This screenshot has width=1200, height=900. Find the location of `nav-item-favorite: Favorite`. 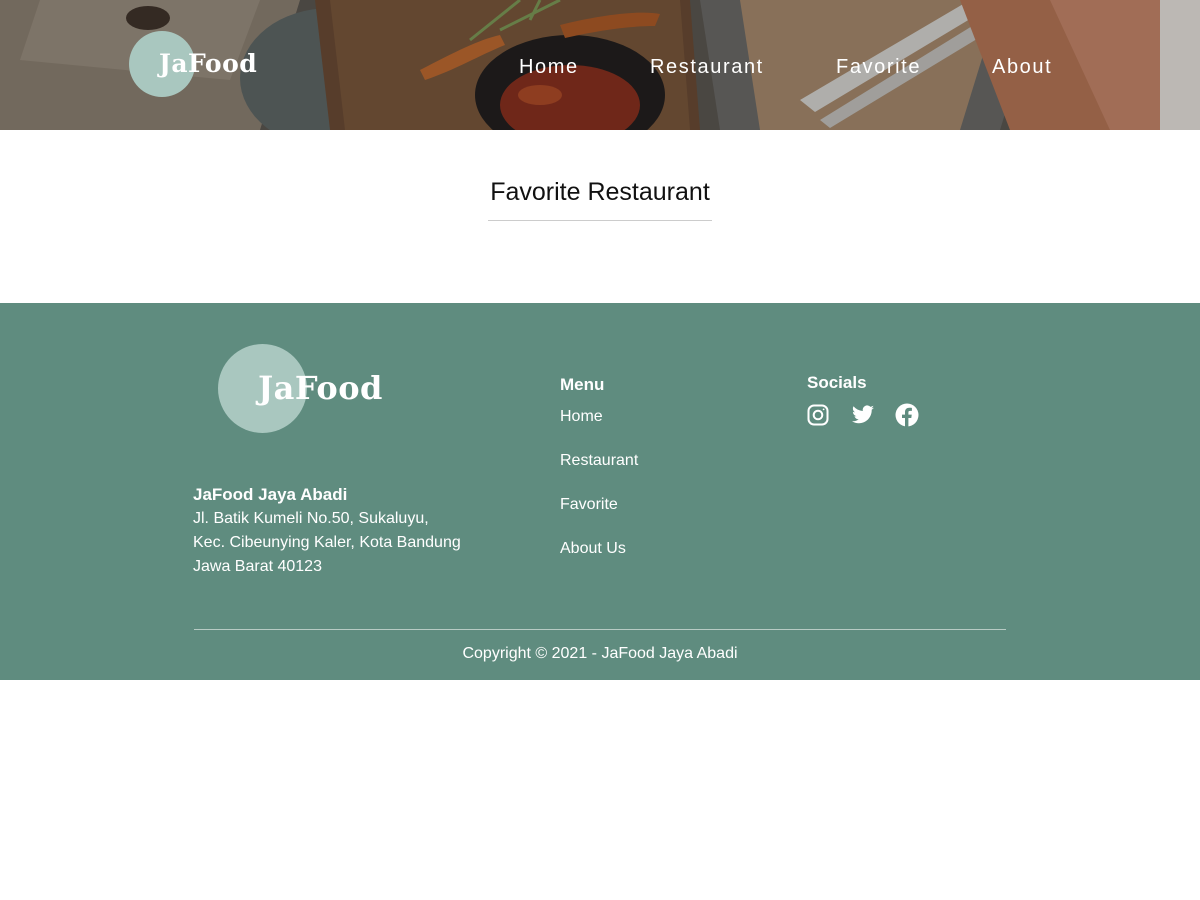

nav-item-favorite: Favorite is located at coordinates (878, 67).